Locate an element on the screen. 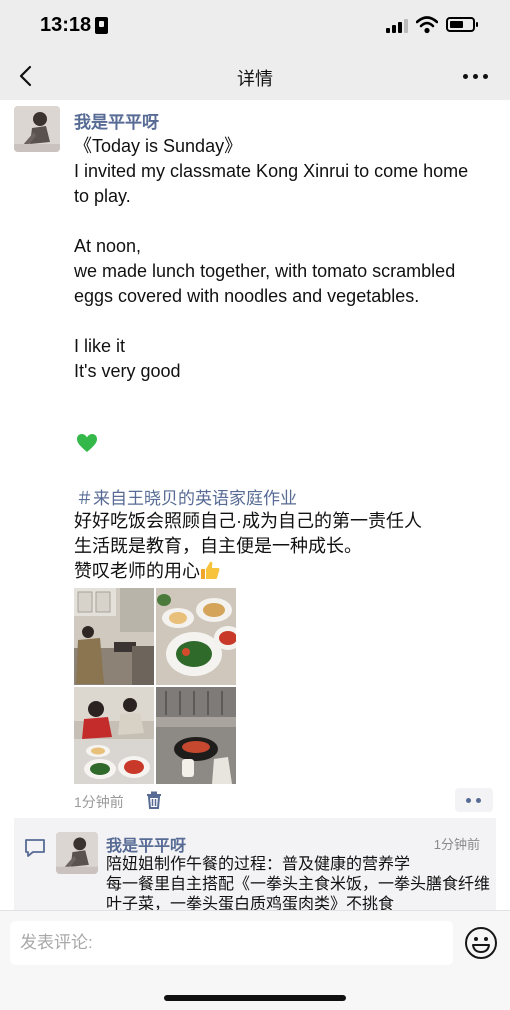  comment-input-bar is located at coordinates (255, 960).